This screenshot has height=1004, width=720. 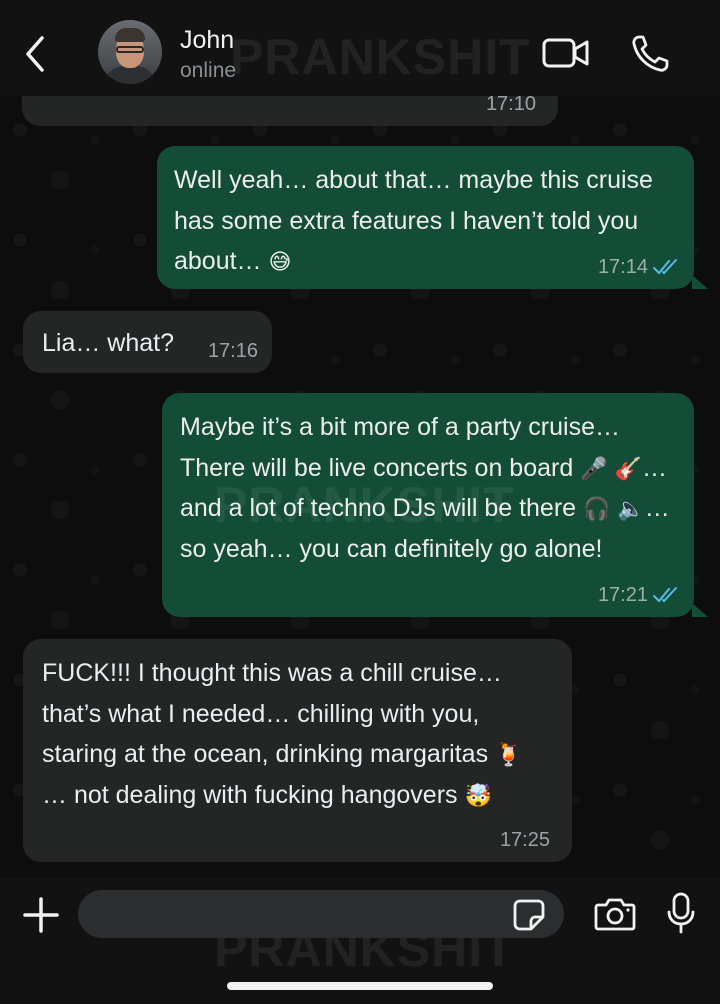 What do you see at coordinates (208, 70) in the screenshot?
I see `contact-status: online` at bounding box center [208, 70].